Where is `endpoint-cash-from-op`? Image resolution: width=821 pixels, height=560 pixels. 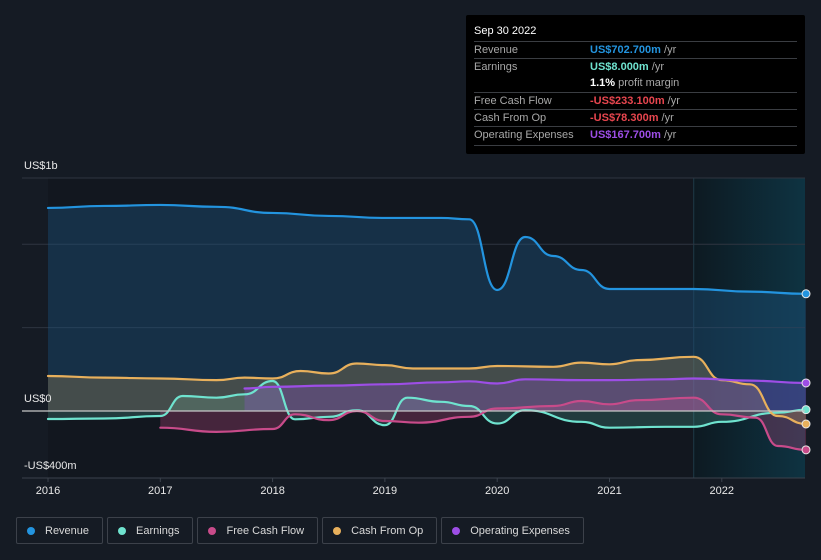
endpoint-cash-from-op is located at coordinates (806, 424).